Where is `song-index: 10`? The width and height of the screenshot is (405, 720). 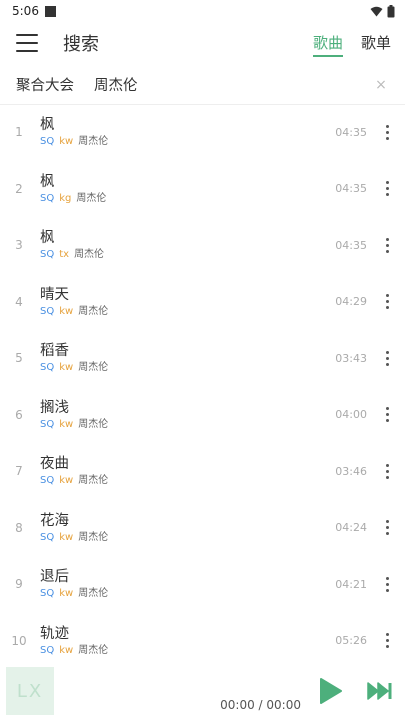
song-index: 10 is located at coordinates (19, 640).